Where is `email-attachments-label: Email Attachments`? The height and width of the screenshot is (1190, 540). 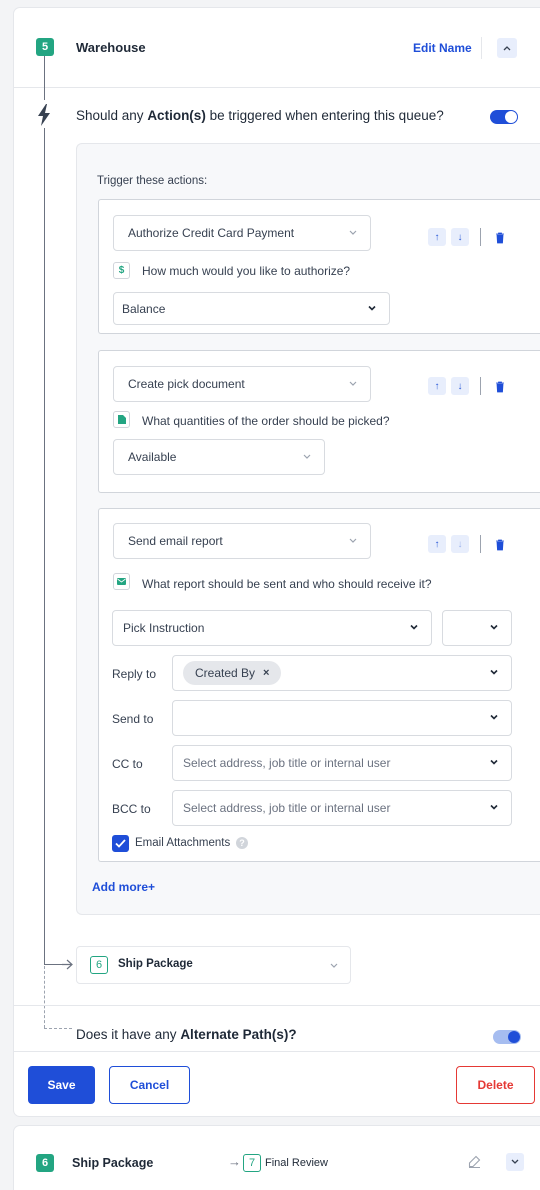 email-attachments-label: Email Attachments is located at coordinates (183, 843).